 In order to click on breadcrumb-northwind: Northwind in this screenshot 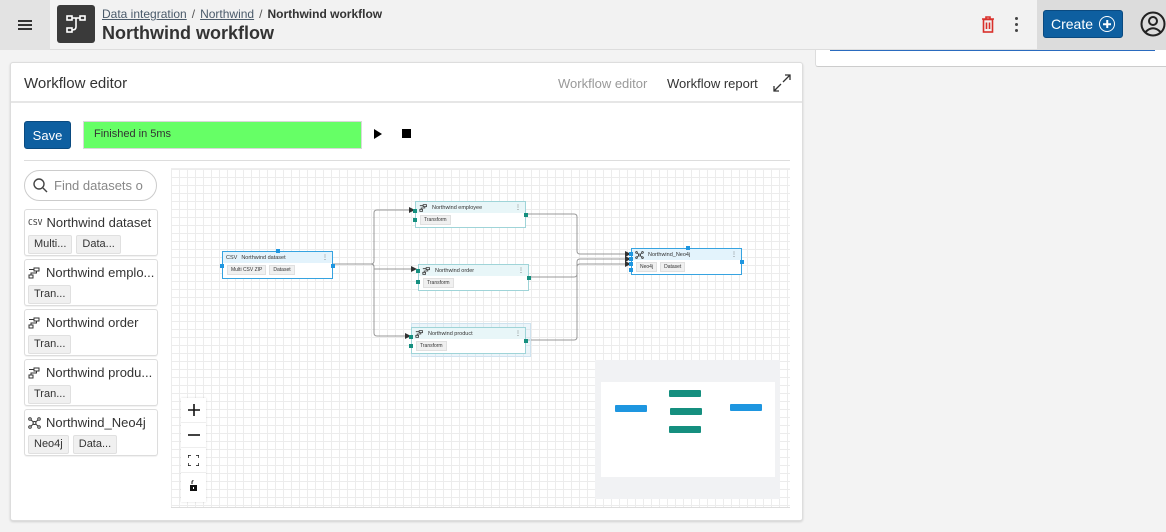, I will do `click(227, 14)`.